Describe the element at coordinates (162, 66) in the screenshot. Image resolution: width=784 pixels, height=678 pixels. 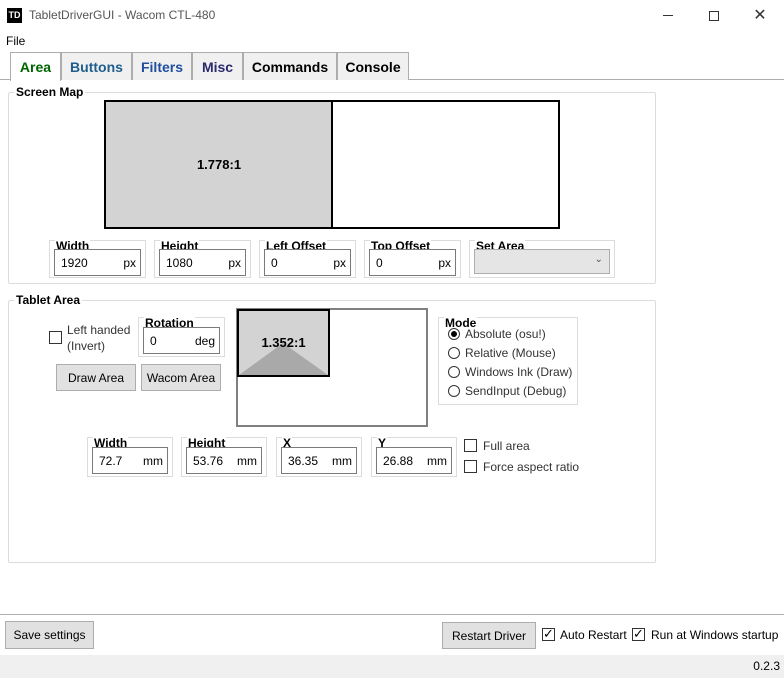
I see `tab-filters: Filters` at that location.